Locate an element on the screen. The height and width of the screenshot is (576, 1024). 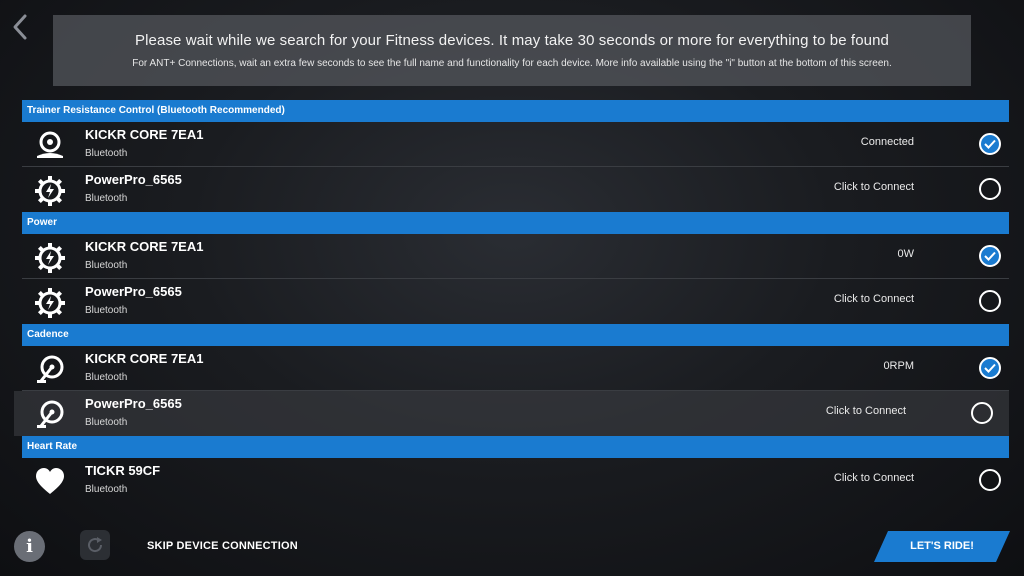
device-row: KICKR CORE 7EA1 Bluetooth 0W is located at coordinates (515, 256).